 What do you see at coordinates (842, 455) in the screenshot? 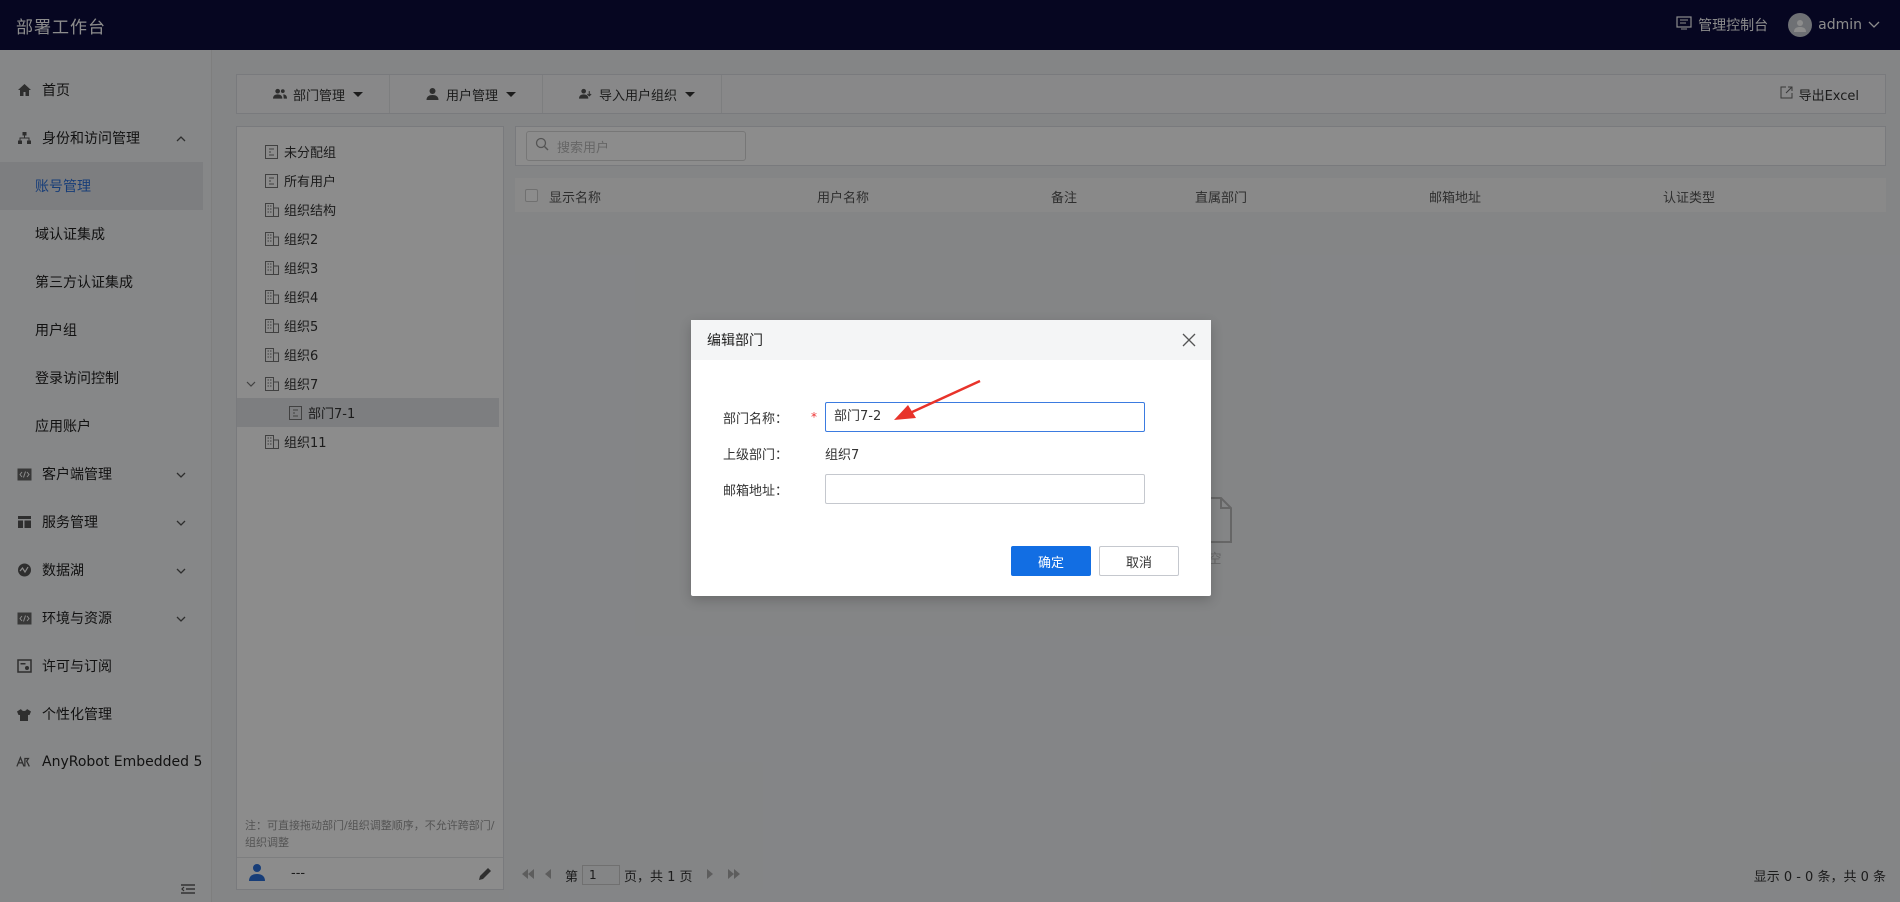
I see `parent-value: 组织7` at bounding box center [842, 455].